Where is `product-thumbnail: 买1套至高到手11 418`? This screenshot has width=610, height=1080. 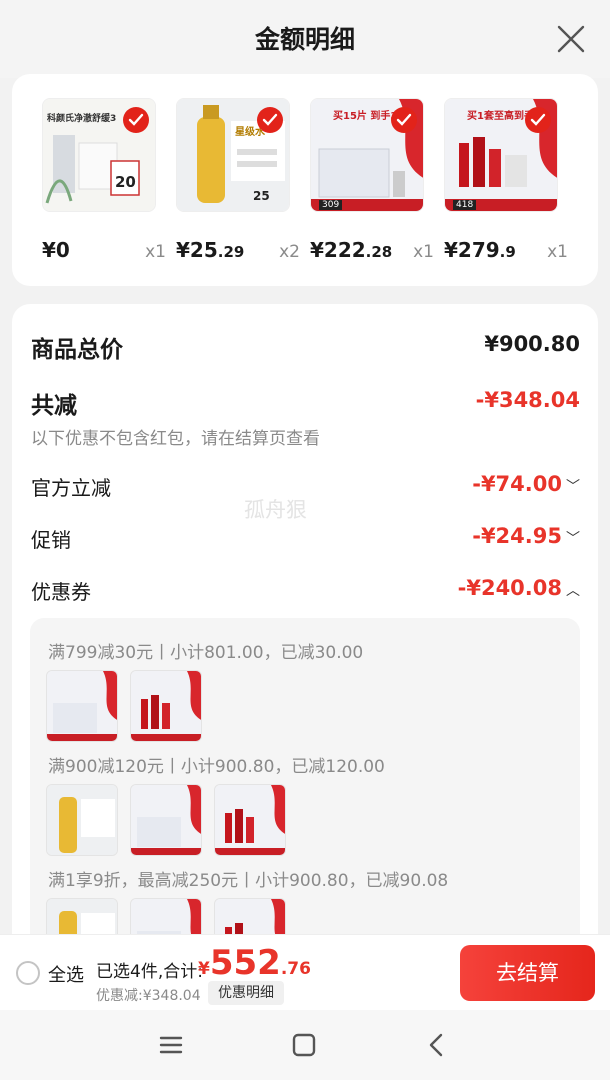
product-thumbnail: 买1套至高到手11 418 is located at coordinates (501, 155).